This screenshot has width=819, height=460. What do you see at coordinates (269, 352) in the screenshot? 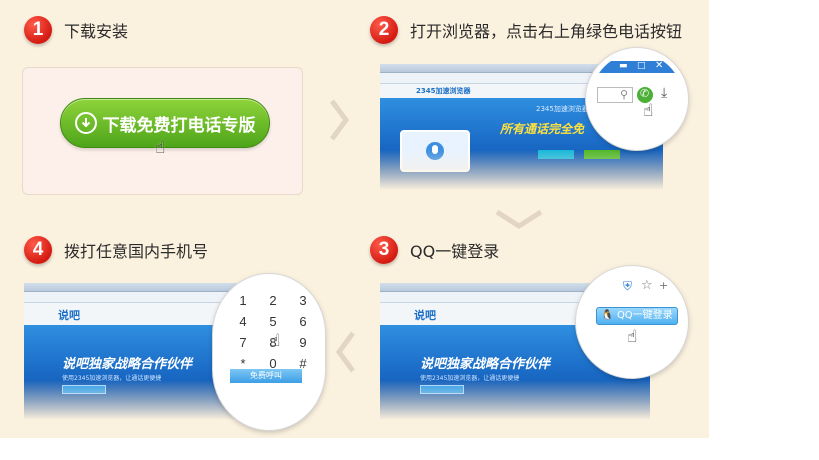
I see `step-4-keypad-magnifier: 1 2 3 4 5 6 7 8 9 * 0 # 免费呼叫 ☝` at bounding box center [269, 352].